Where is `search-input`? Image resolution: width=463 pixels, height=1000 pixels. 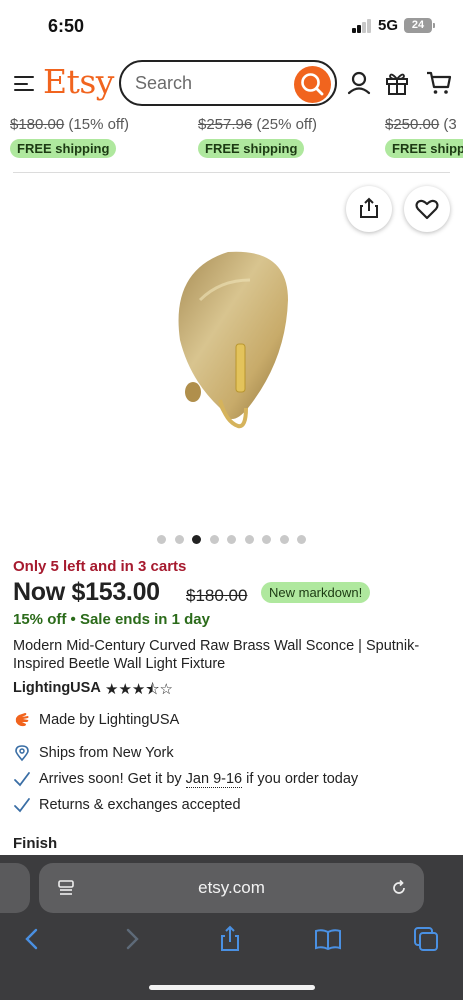 search-input is located at coordinates (210, 83).